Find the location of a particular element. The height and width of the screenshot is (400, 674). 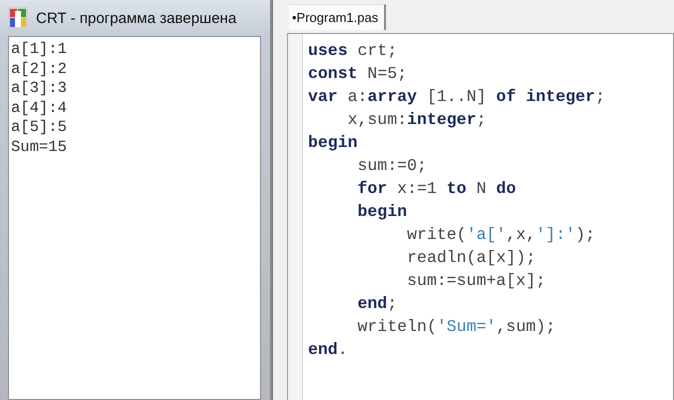

code-line: const N=5; is located at coordinates (358, 73).